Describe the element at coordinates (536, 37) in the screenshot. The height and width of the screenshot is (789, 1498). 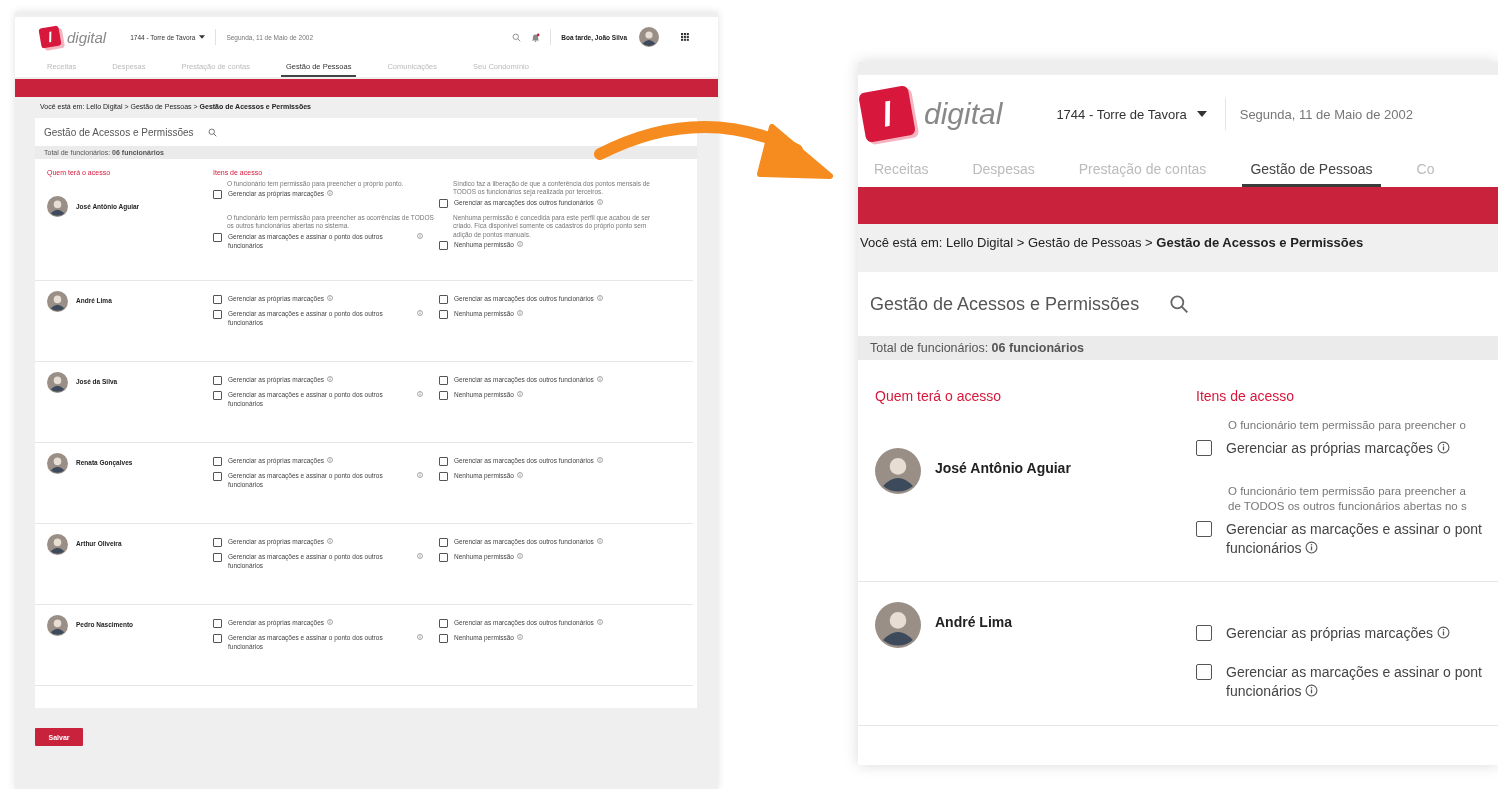
I see `bell-icon` at that location.